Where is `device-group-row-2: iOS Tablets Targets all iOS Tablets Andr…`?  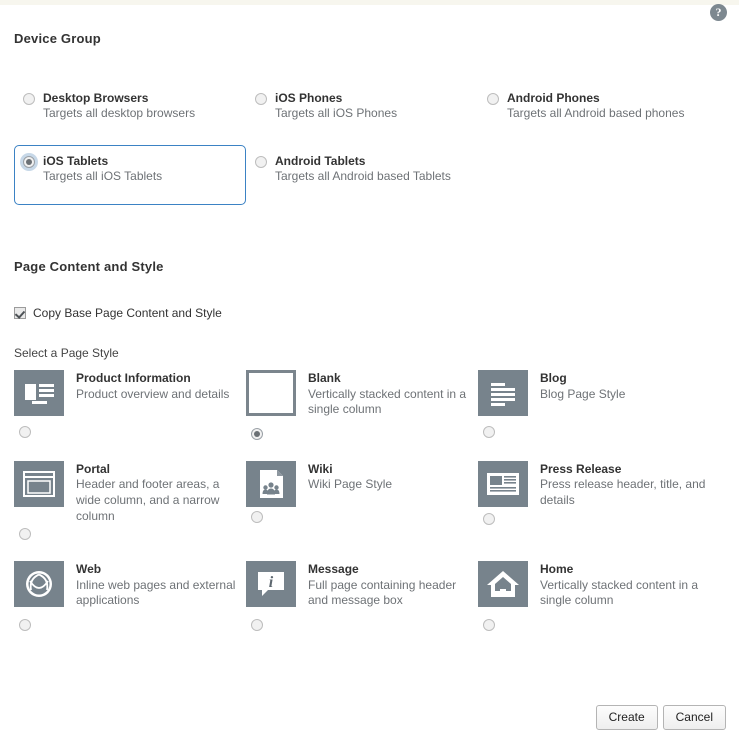 device-group-row-2: iOS Tablets Targets all iOS Tablets Andr… is located at coordinates (370, 174).